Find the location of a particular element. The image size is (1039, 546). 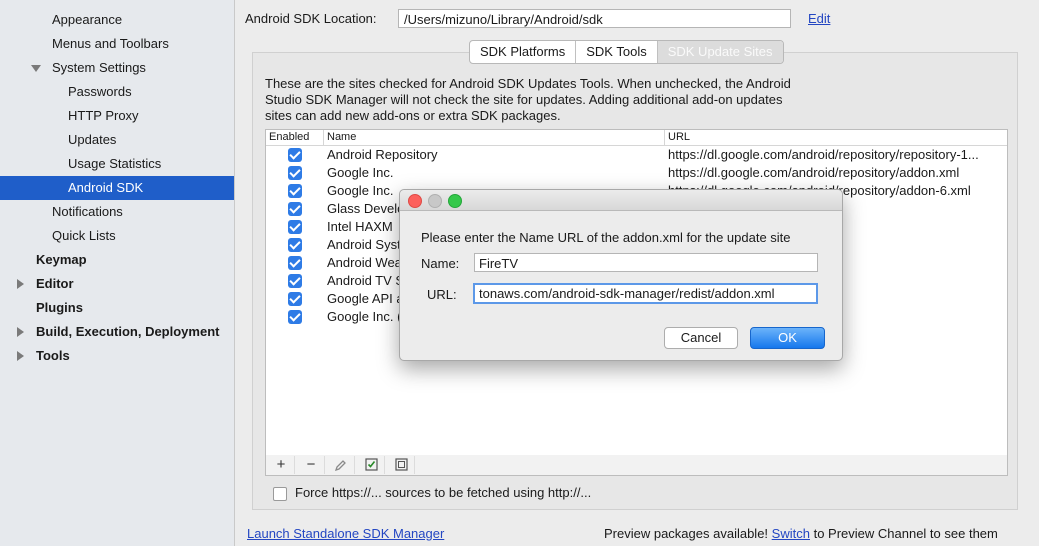

sidebar-item-label: Editor is located at coordinates (55, 283).